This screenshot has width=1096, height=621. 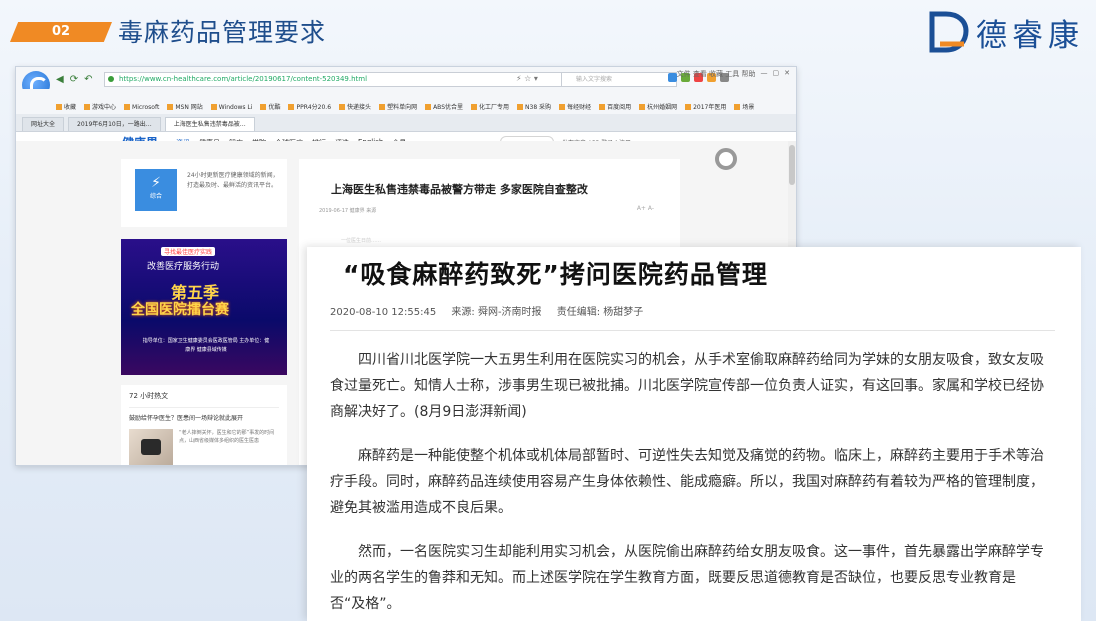 I want to click on tab-home: 网址大全, so click(x=43, y=124).